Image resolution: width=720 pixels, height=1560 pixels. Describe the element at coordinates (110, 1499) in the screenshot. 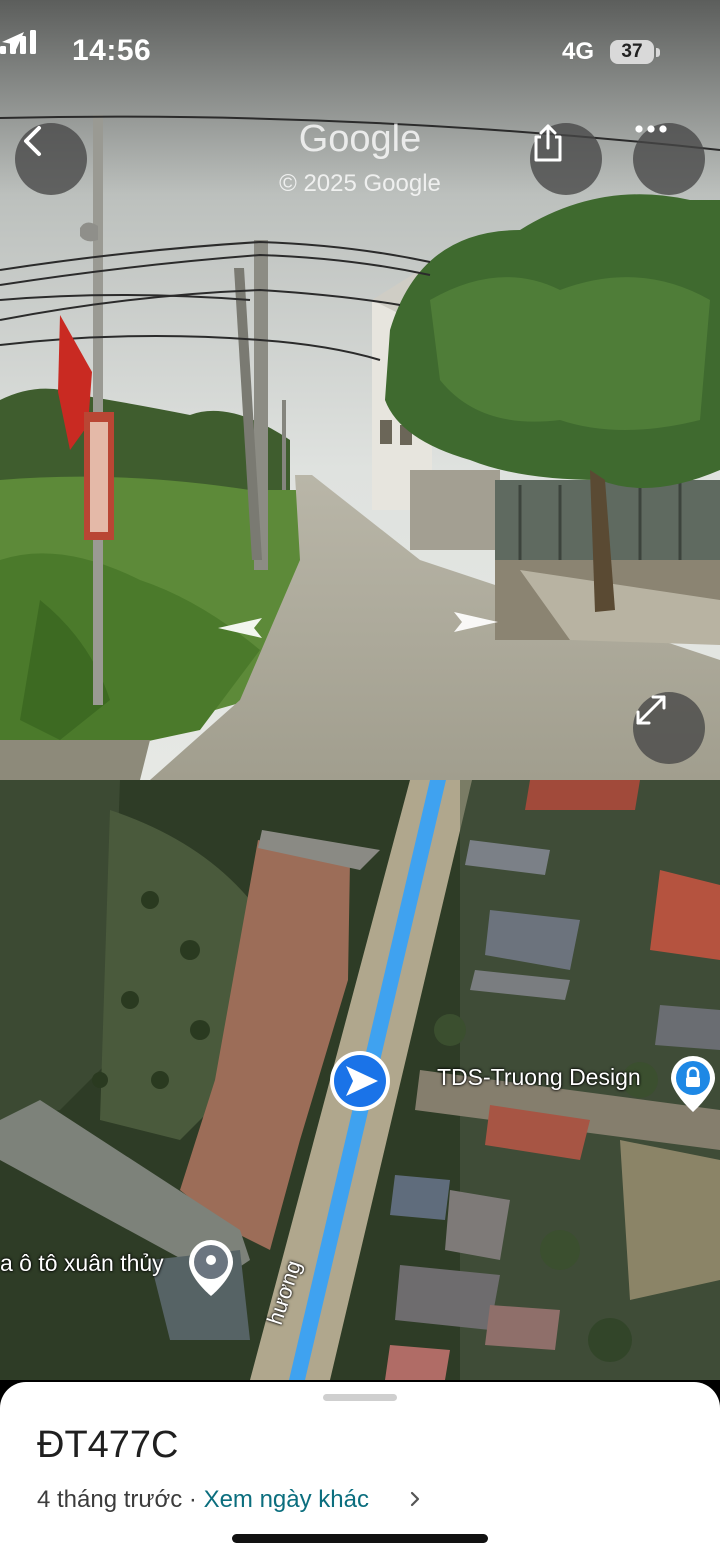

I see `capture-time: 4 tháng trước` at that location.